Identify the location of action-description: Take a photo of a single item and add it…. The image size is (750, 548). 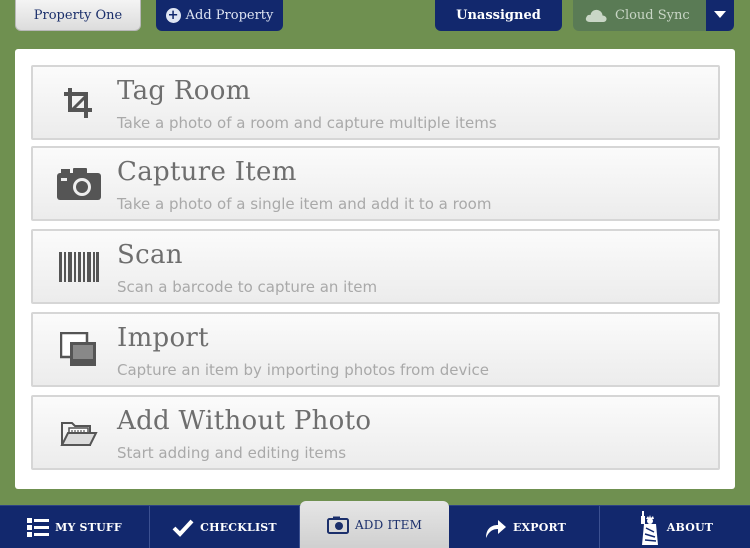
(304, 204).